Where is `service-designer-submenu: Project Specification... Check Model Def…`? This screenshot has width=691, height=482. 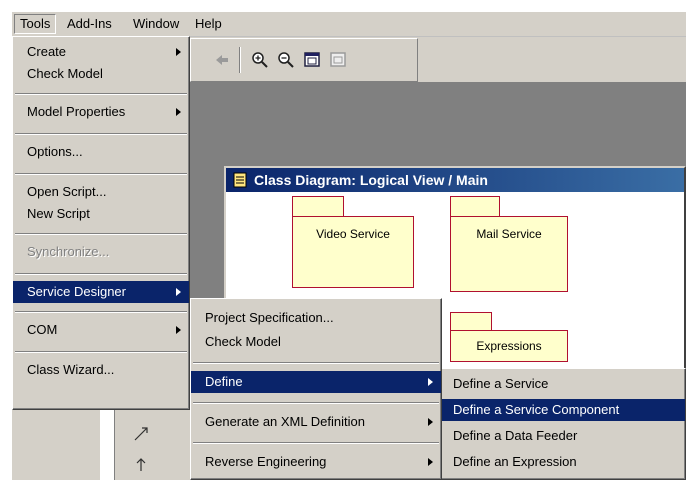
service-designer-submenu: Project Specification... Check Model Def… is located at coordinates (316, 389).